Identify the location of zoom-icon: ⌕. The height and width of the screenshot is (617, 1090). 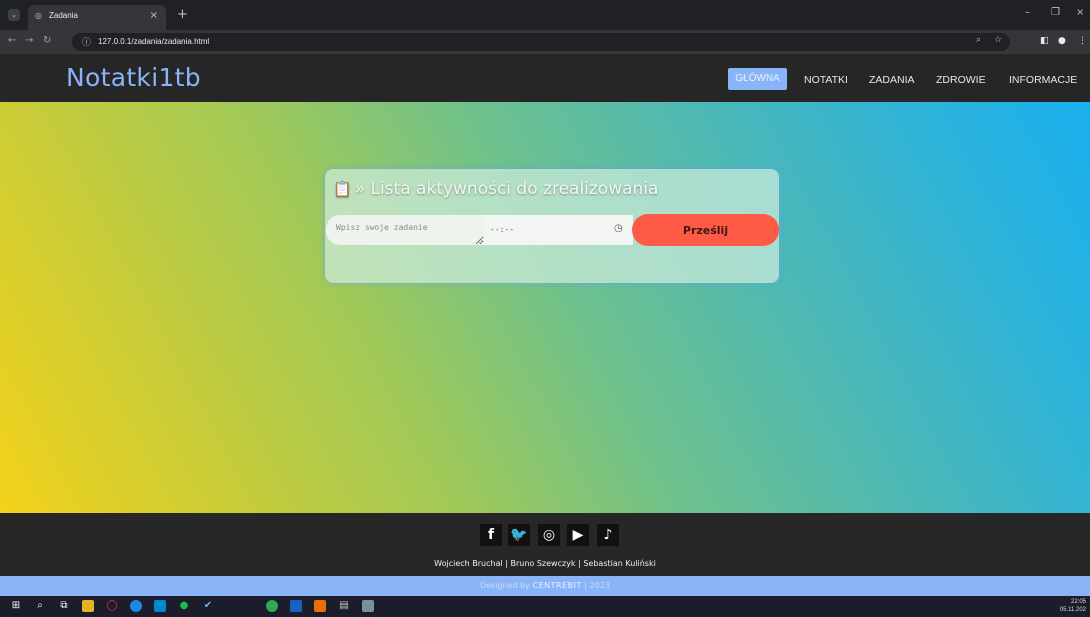
(978, 40).